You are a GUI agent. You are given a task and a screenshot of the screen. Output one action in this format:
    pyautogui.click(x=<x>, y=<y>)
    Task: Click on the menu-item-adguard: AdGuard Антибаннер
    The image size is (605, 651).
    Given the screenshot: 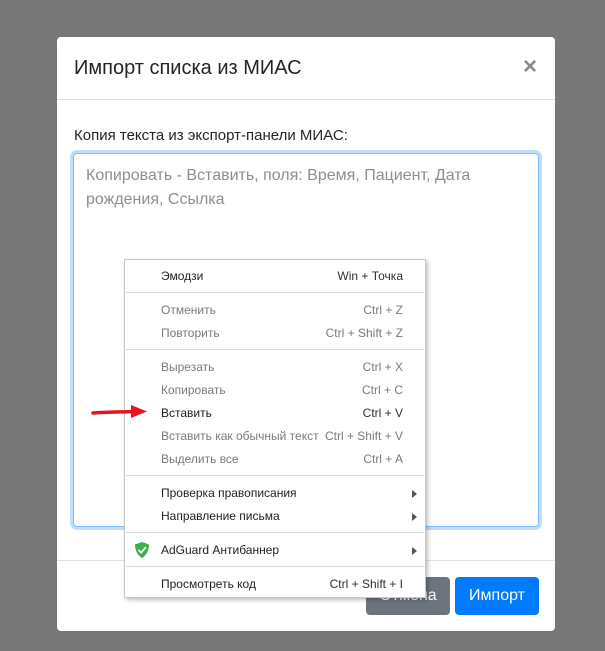 What is the action you would take?
    pyautogui.click(x=275, y=550)
    